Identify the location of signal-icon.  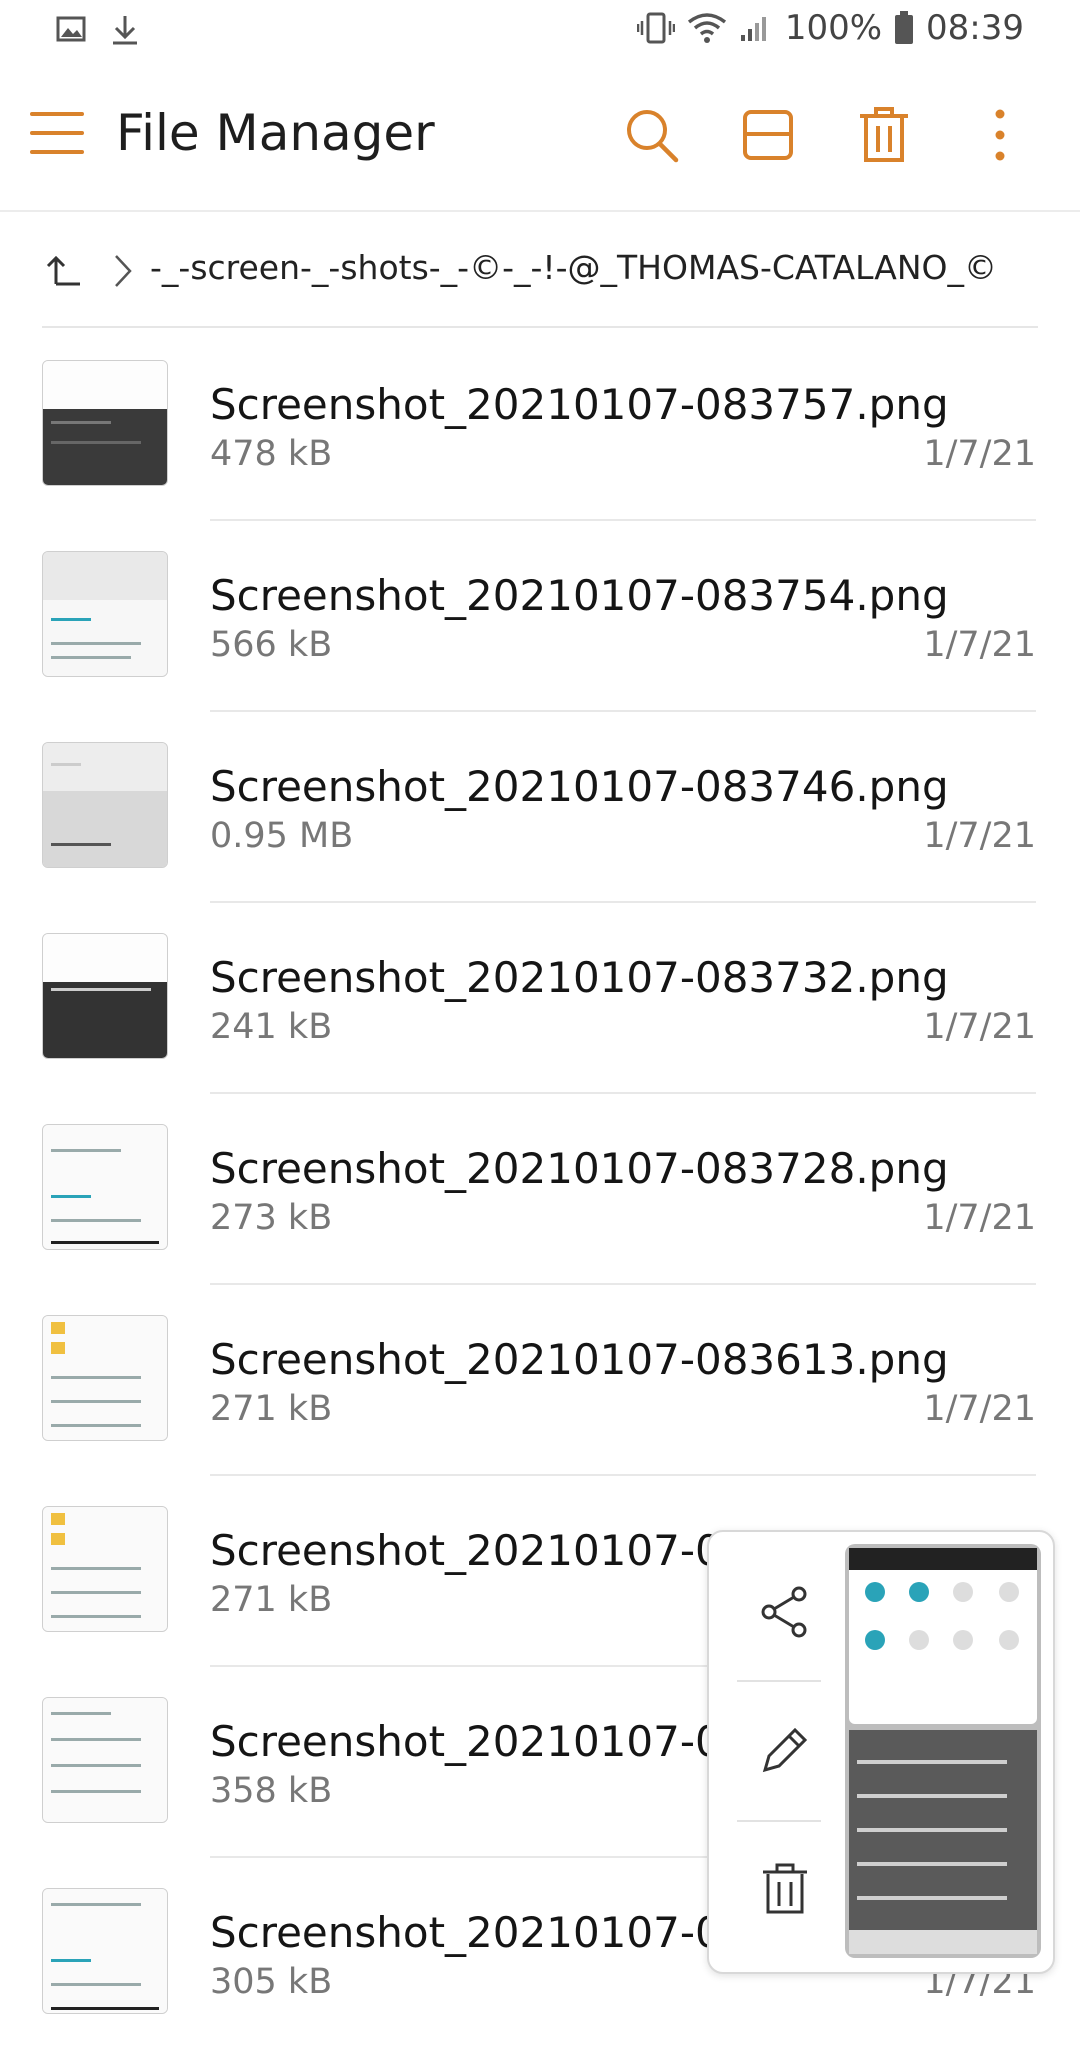
(753, 29).